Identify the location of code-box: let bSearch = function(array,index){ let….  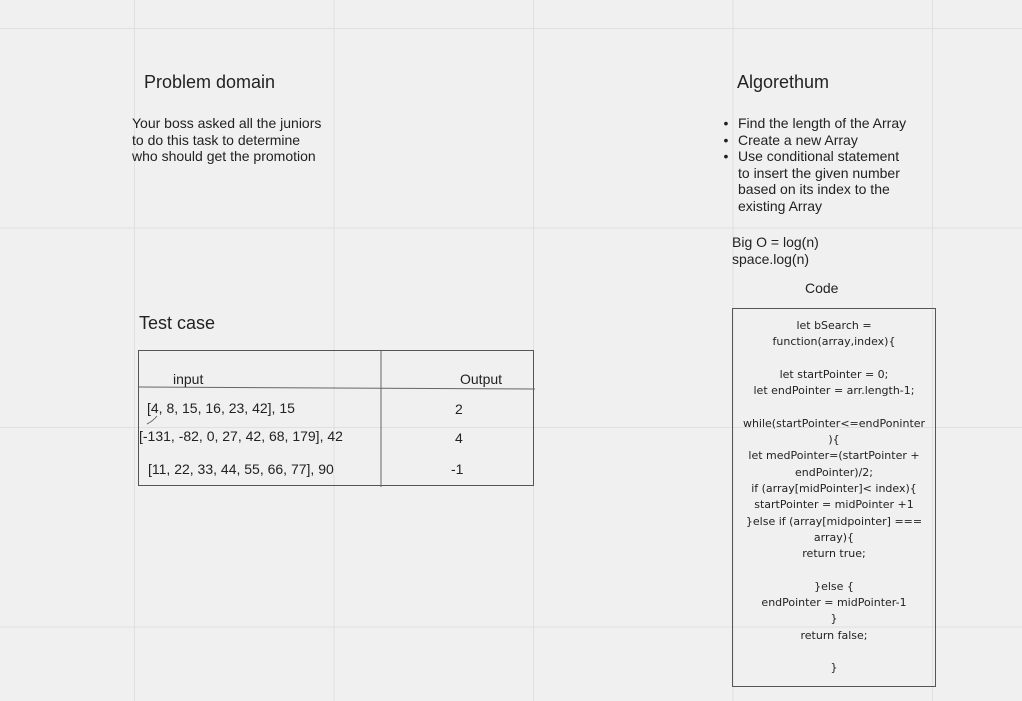
(834, 497).